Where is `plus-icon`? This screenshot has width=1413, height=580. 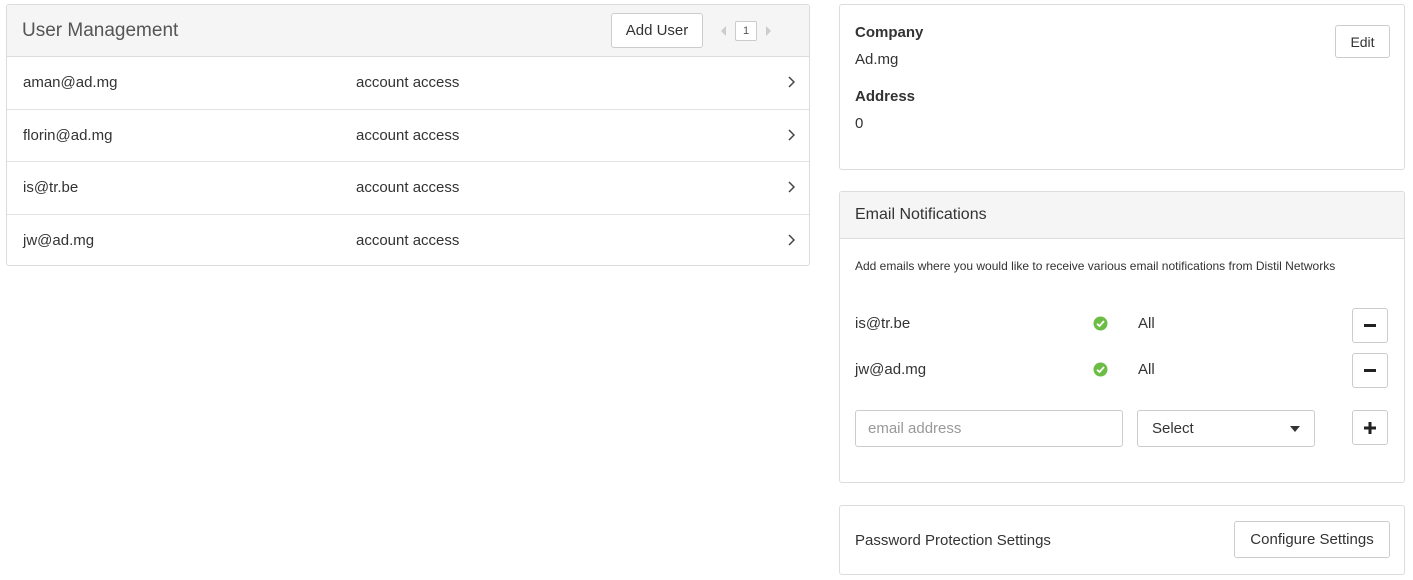 plus-icon is located at coordinates (1370, 427).